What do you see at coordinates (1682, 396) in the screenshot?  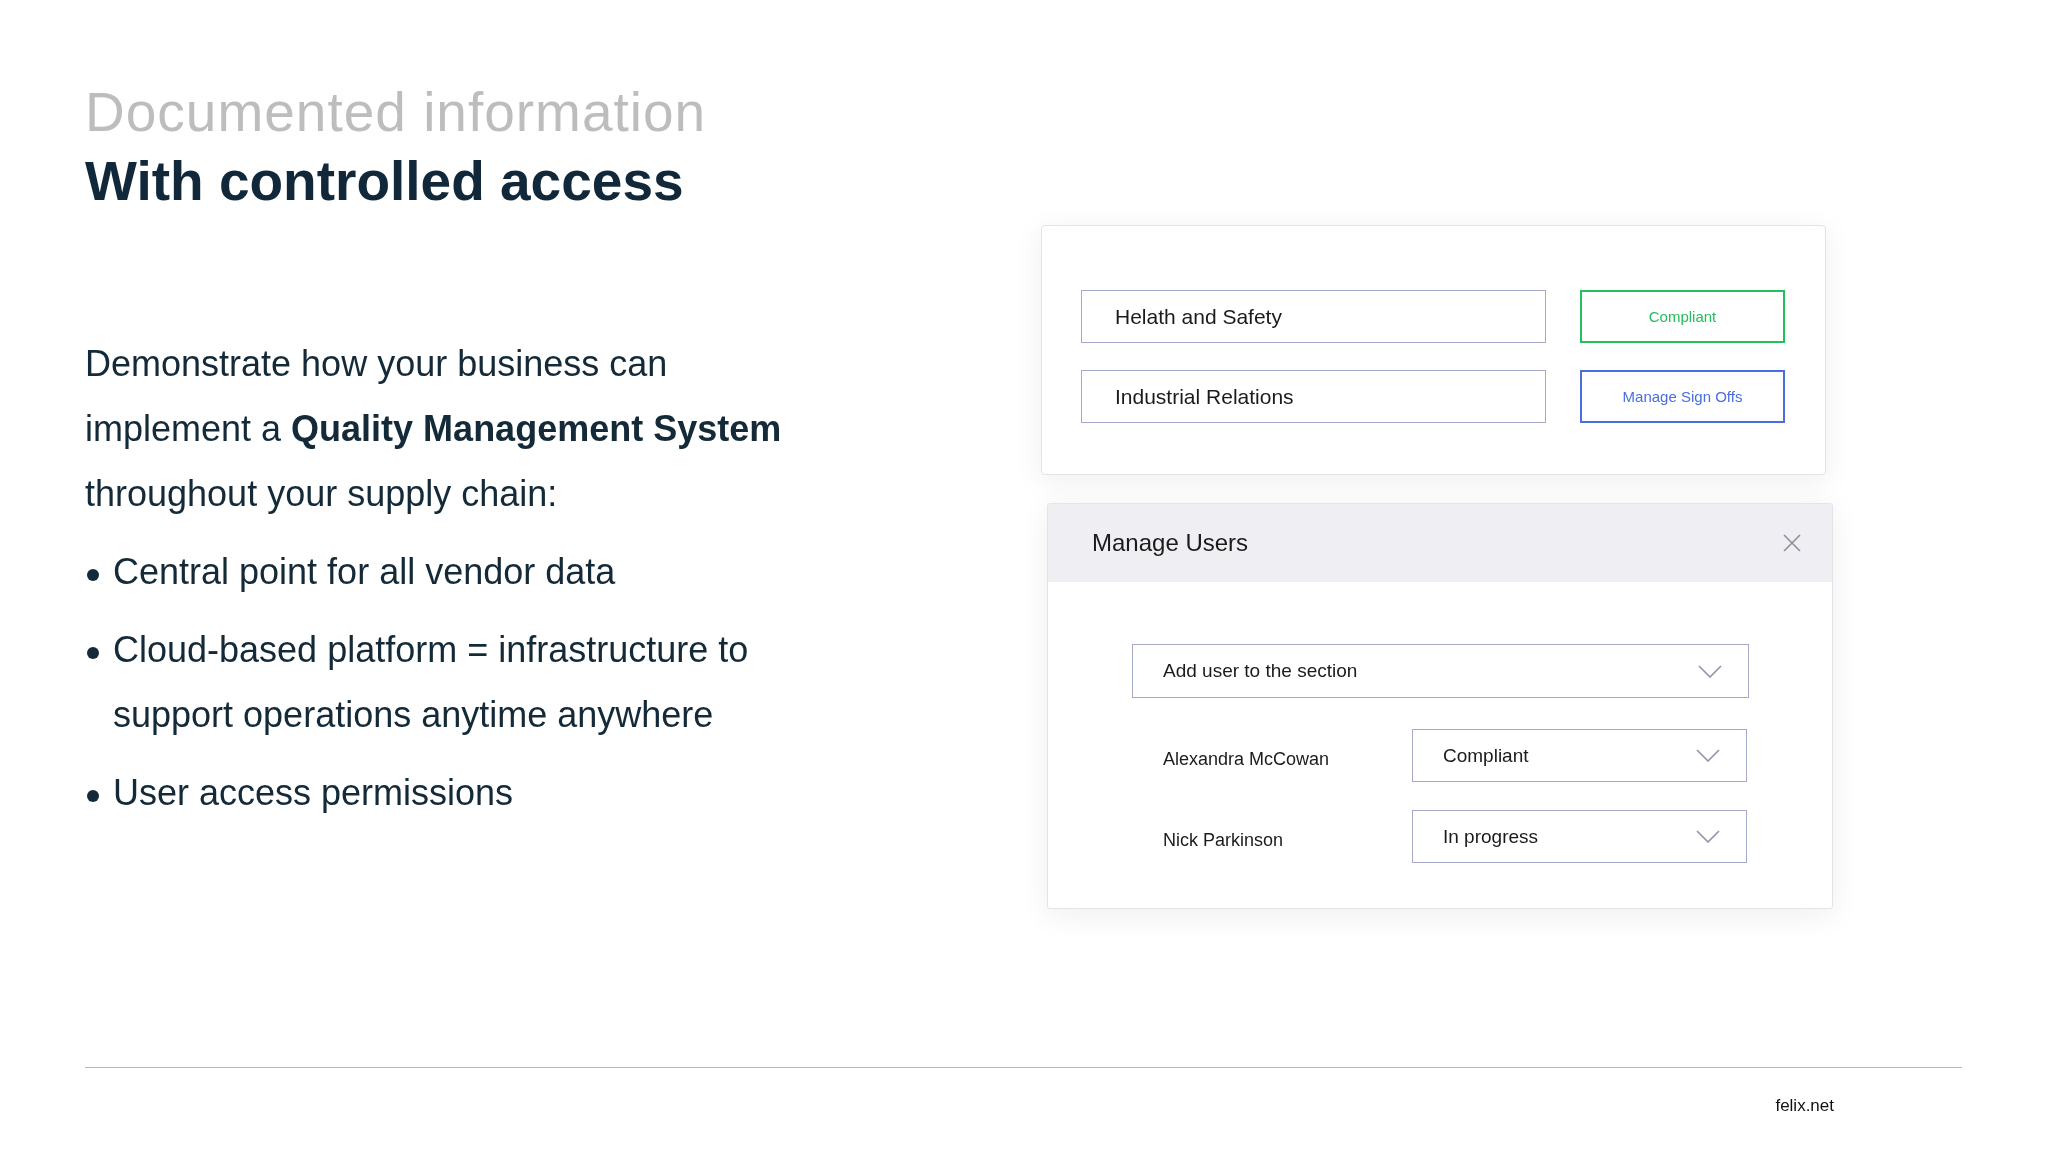 I see `action-button: Manage Sign Offs` at bounding box center [1682, 396].